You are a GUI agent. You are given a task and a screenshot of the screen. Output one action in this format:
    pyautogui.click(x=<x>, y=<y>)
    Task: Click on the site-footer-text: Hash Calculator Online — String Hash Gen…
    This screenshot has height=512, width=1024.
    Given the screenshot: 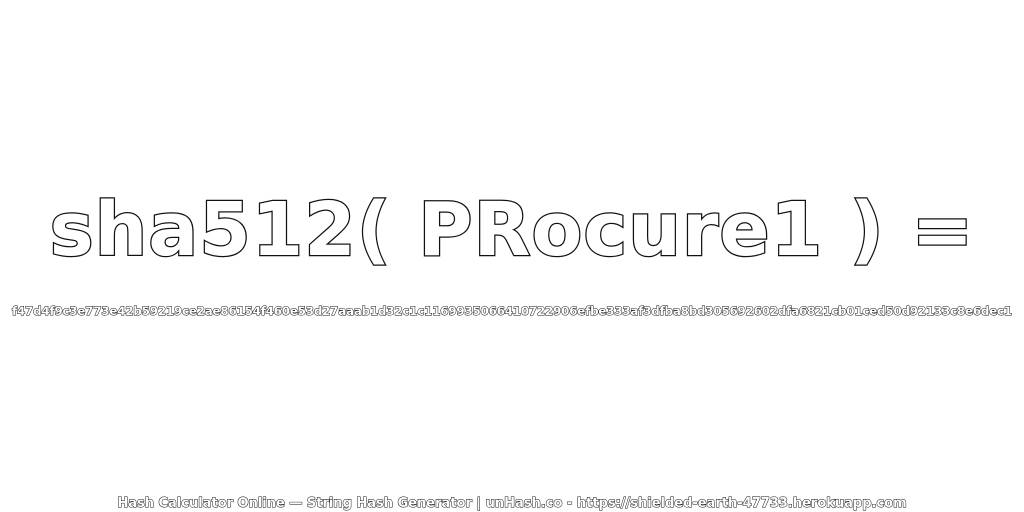 What is the action you would take?
    pyautogui.click(x=512, y=504)
    